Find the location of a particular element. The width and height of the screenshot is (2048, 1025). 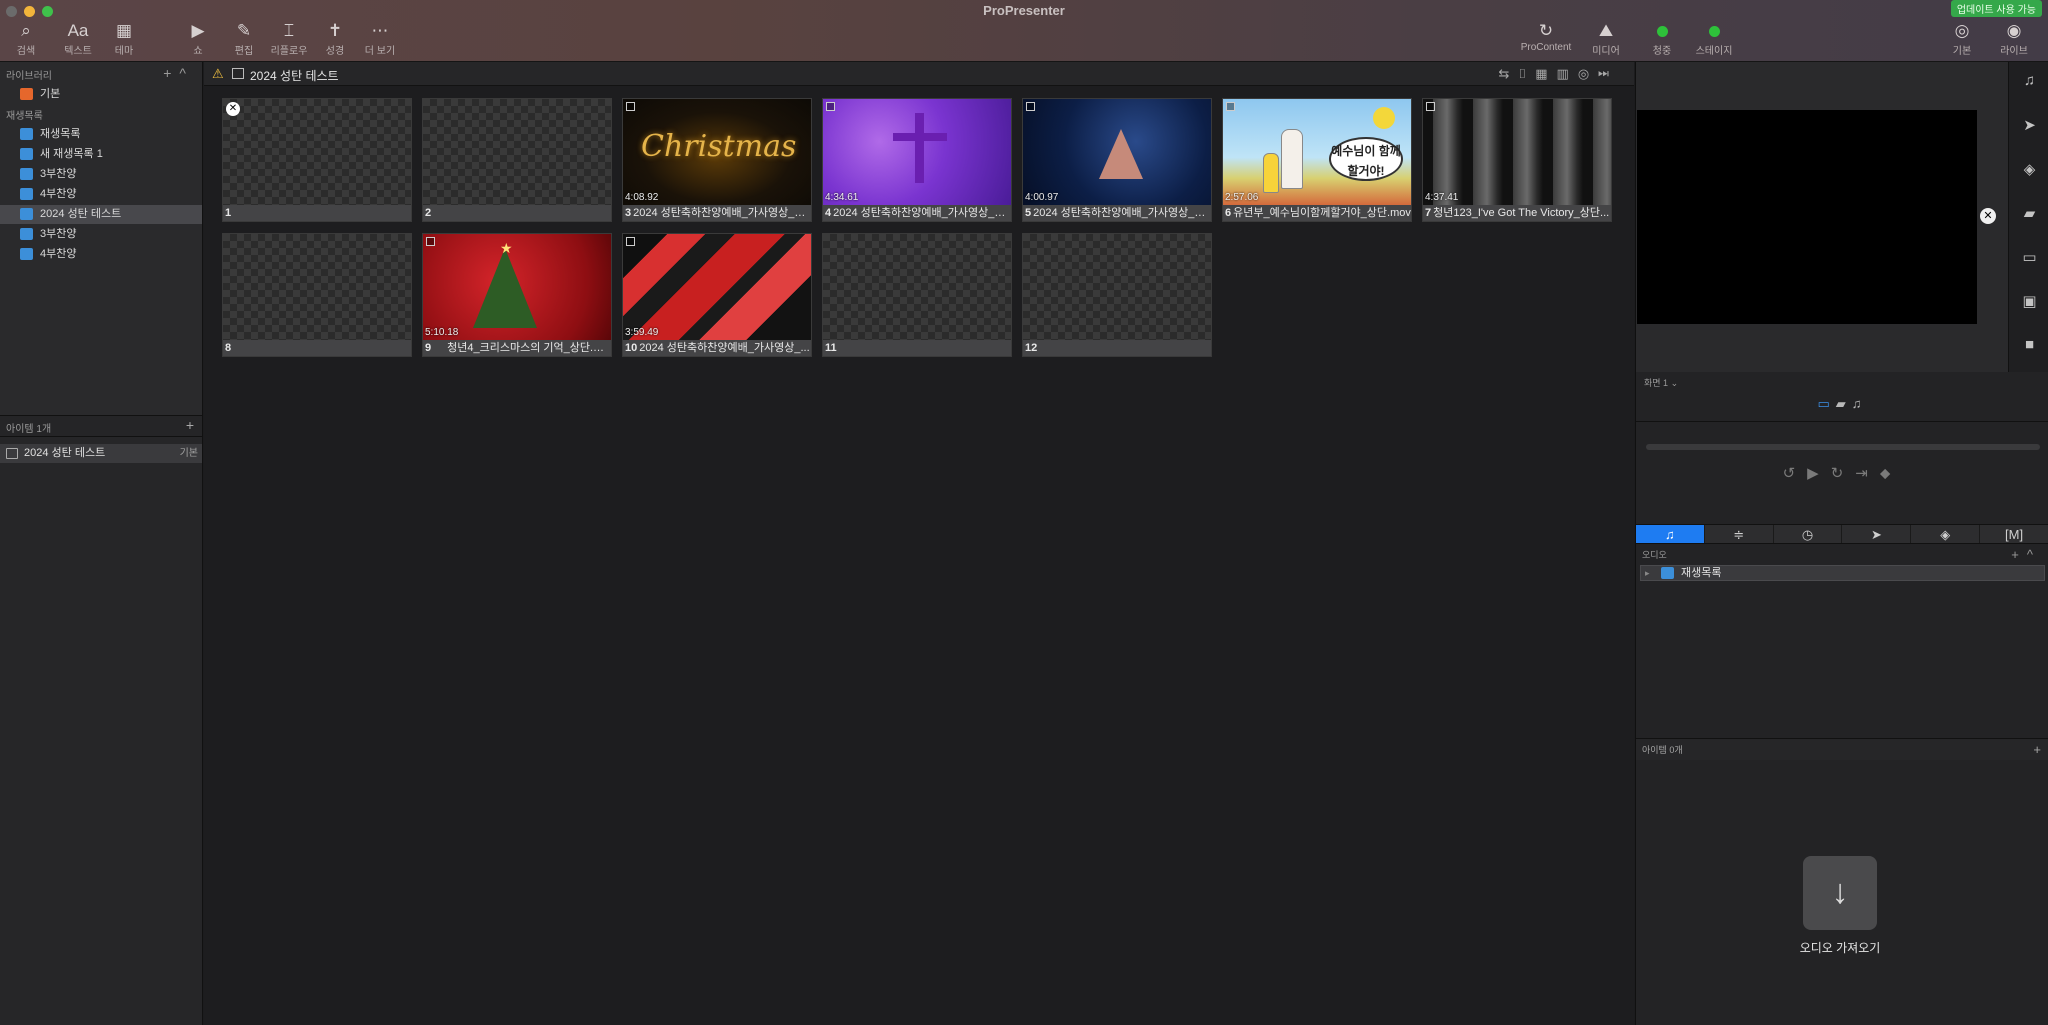

grid-icon: ▦ is located at coordinates (1545, 73).